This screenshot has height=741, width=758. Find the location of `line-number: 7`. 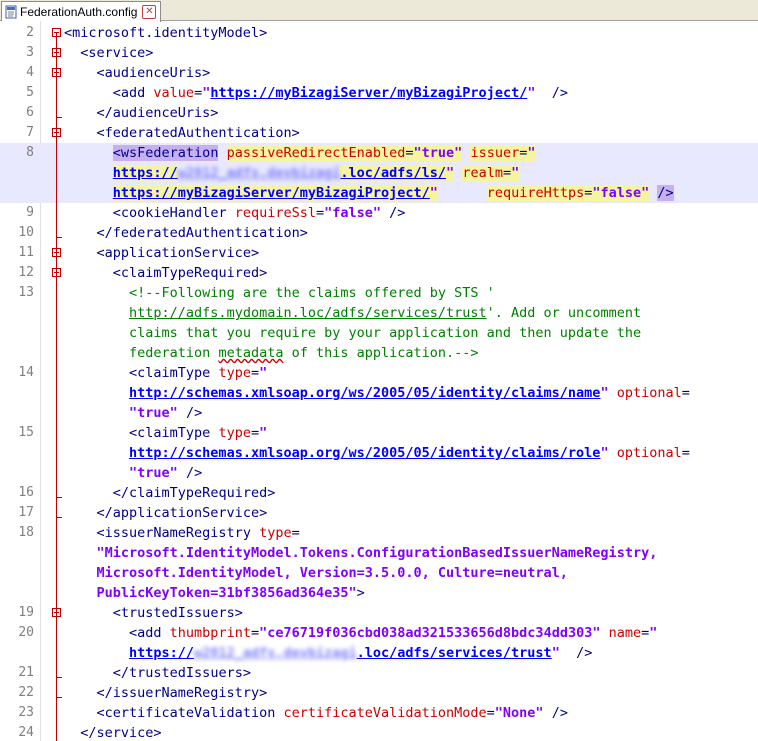

line-number: 7 is located at coordinates (30, 132).